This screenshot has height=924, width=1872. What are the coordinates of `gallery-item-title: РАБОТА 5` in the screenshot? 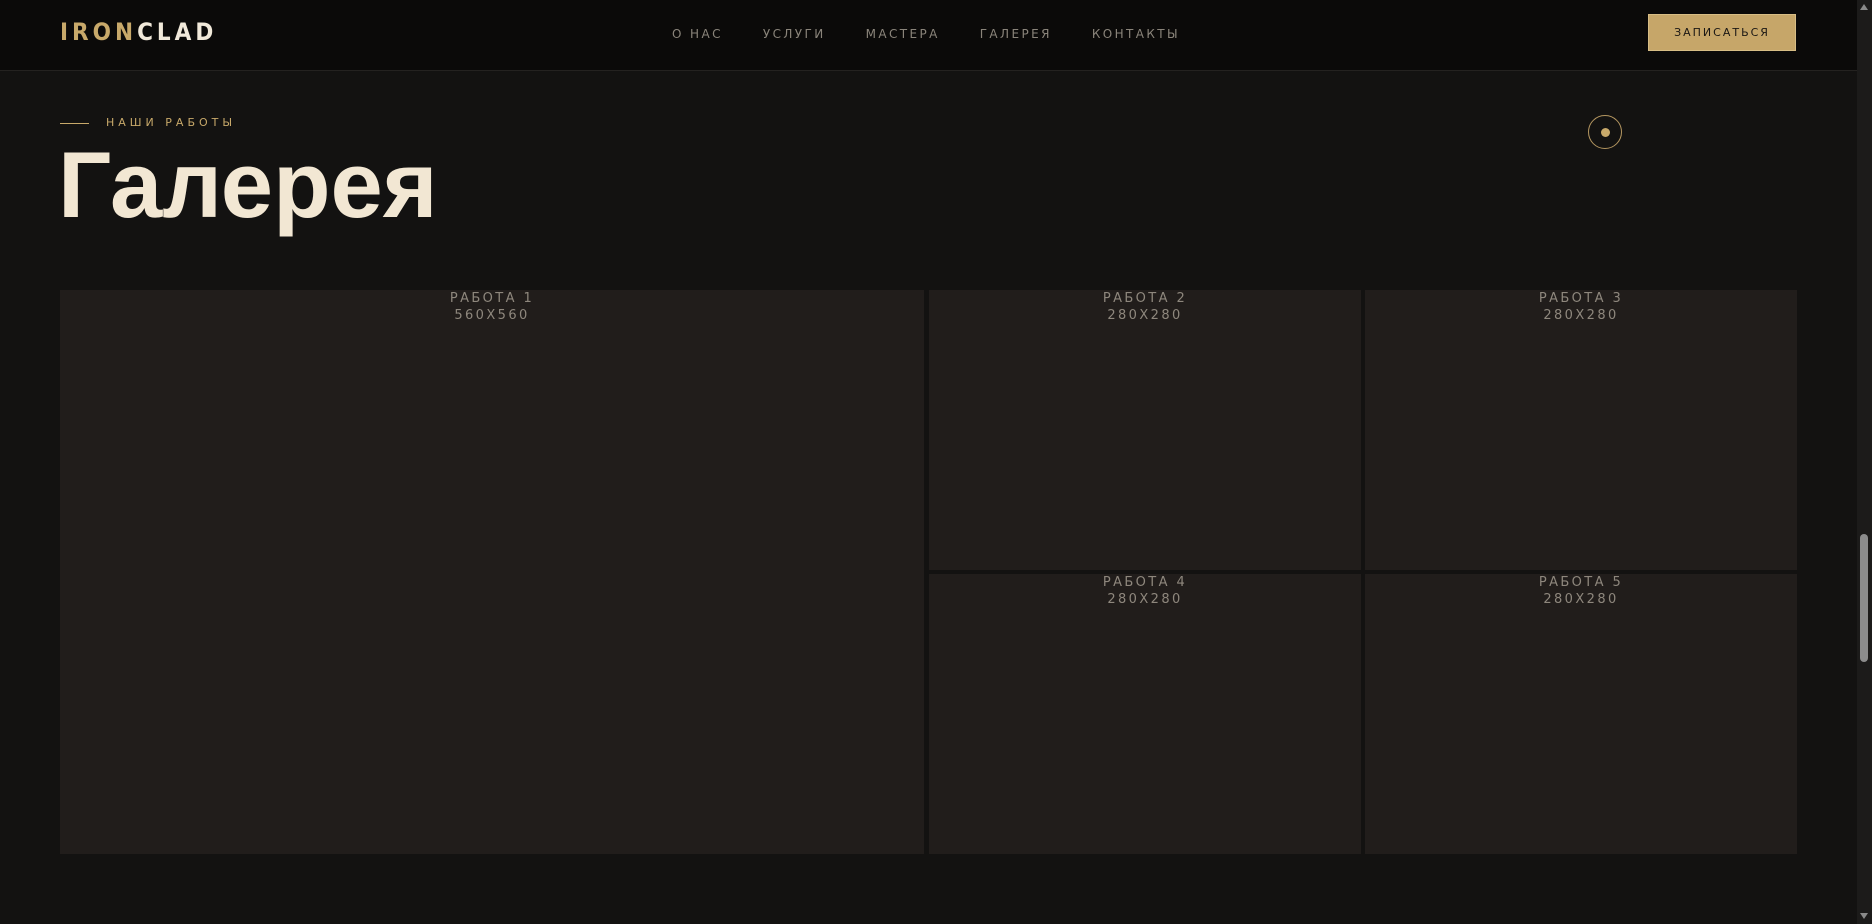 It's located at (1581, 582).